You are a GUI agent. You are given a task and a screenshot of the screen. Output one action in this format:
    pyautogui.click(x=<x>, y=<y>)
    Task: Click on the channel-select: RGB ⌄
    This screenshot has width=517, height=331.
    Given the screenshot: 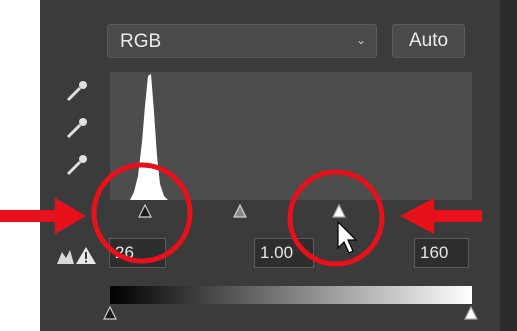 What is the action you would take?
    pyautogui.click(x=242, y=41)
    